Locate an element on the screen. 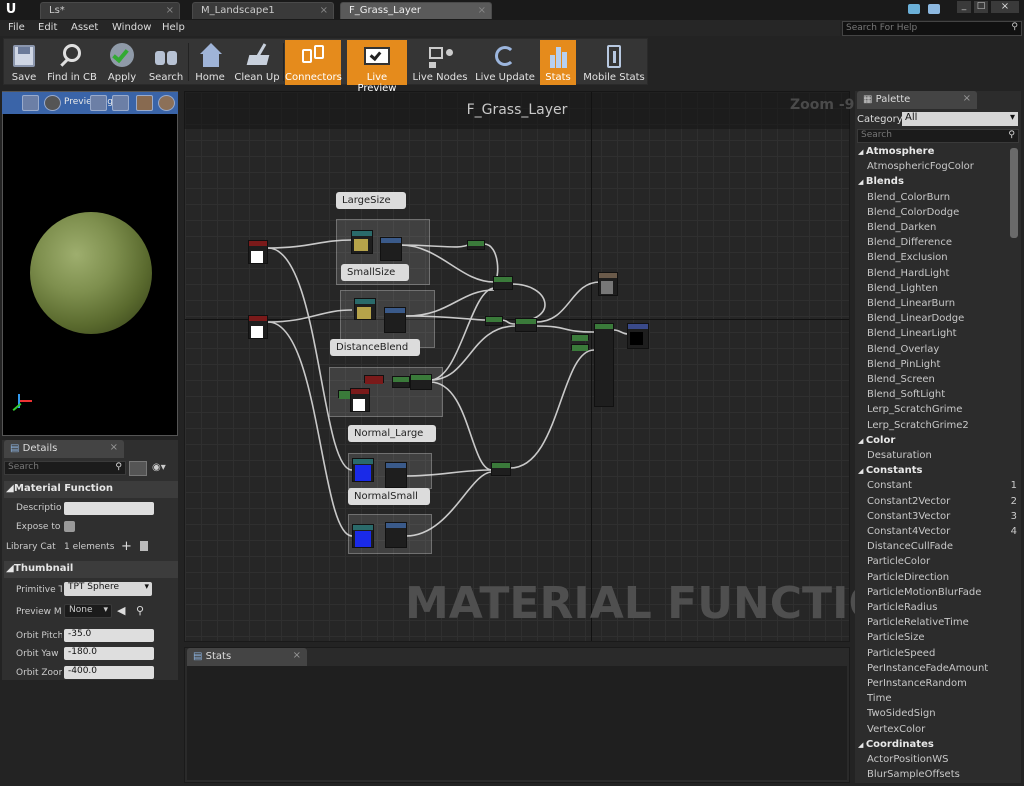 The image size is (1024, 786). palette-item-label: Constants is located at coordinates (894, 471).